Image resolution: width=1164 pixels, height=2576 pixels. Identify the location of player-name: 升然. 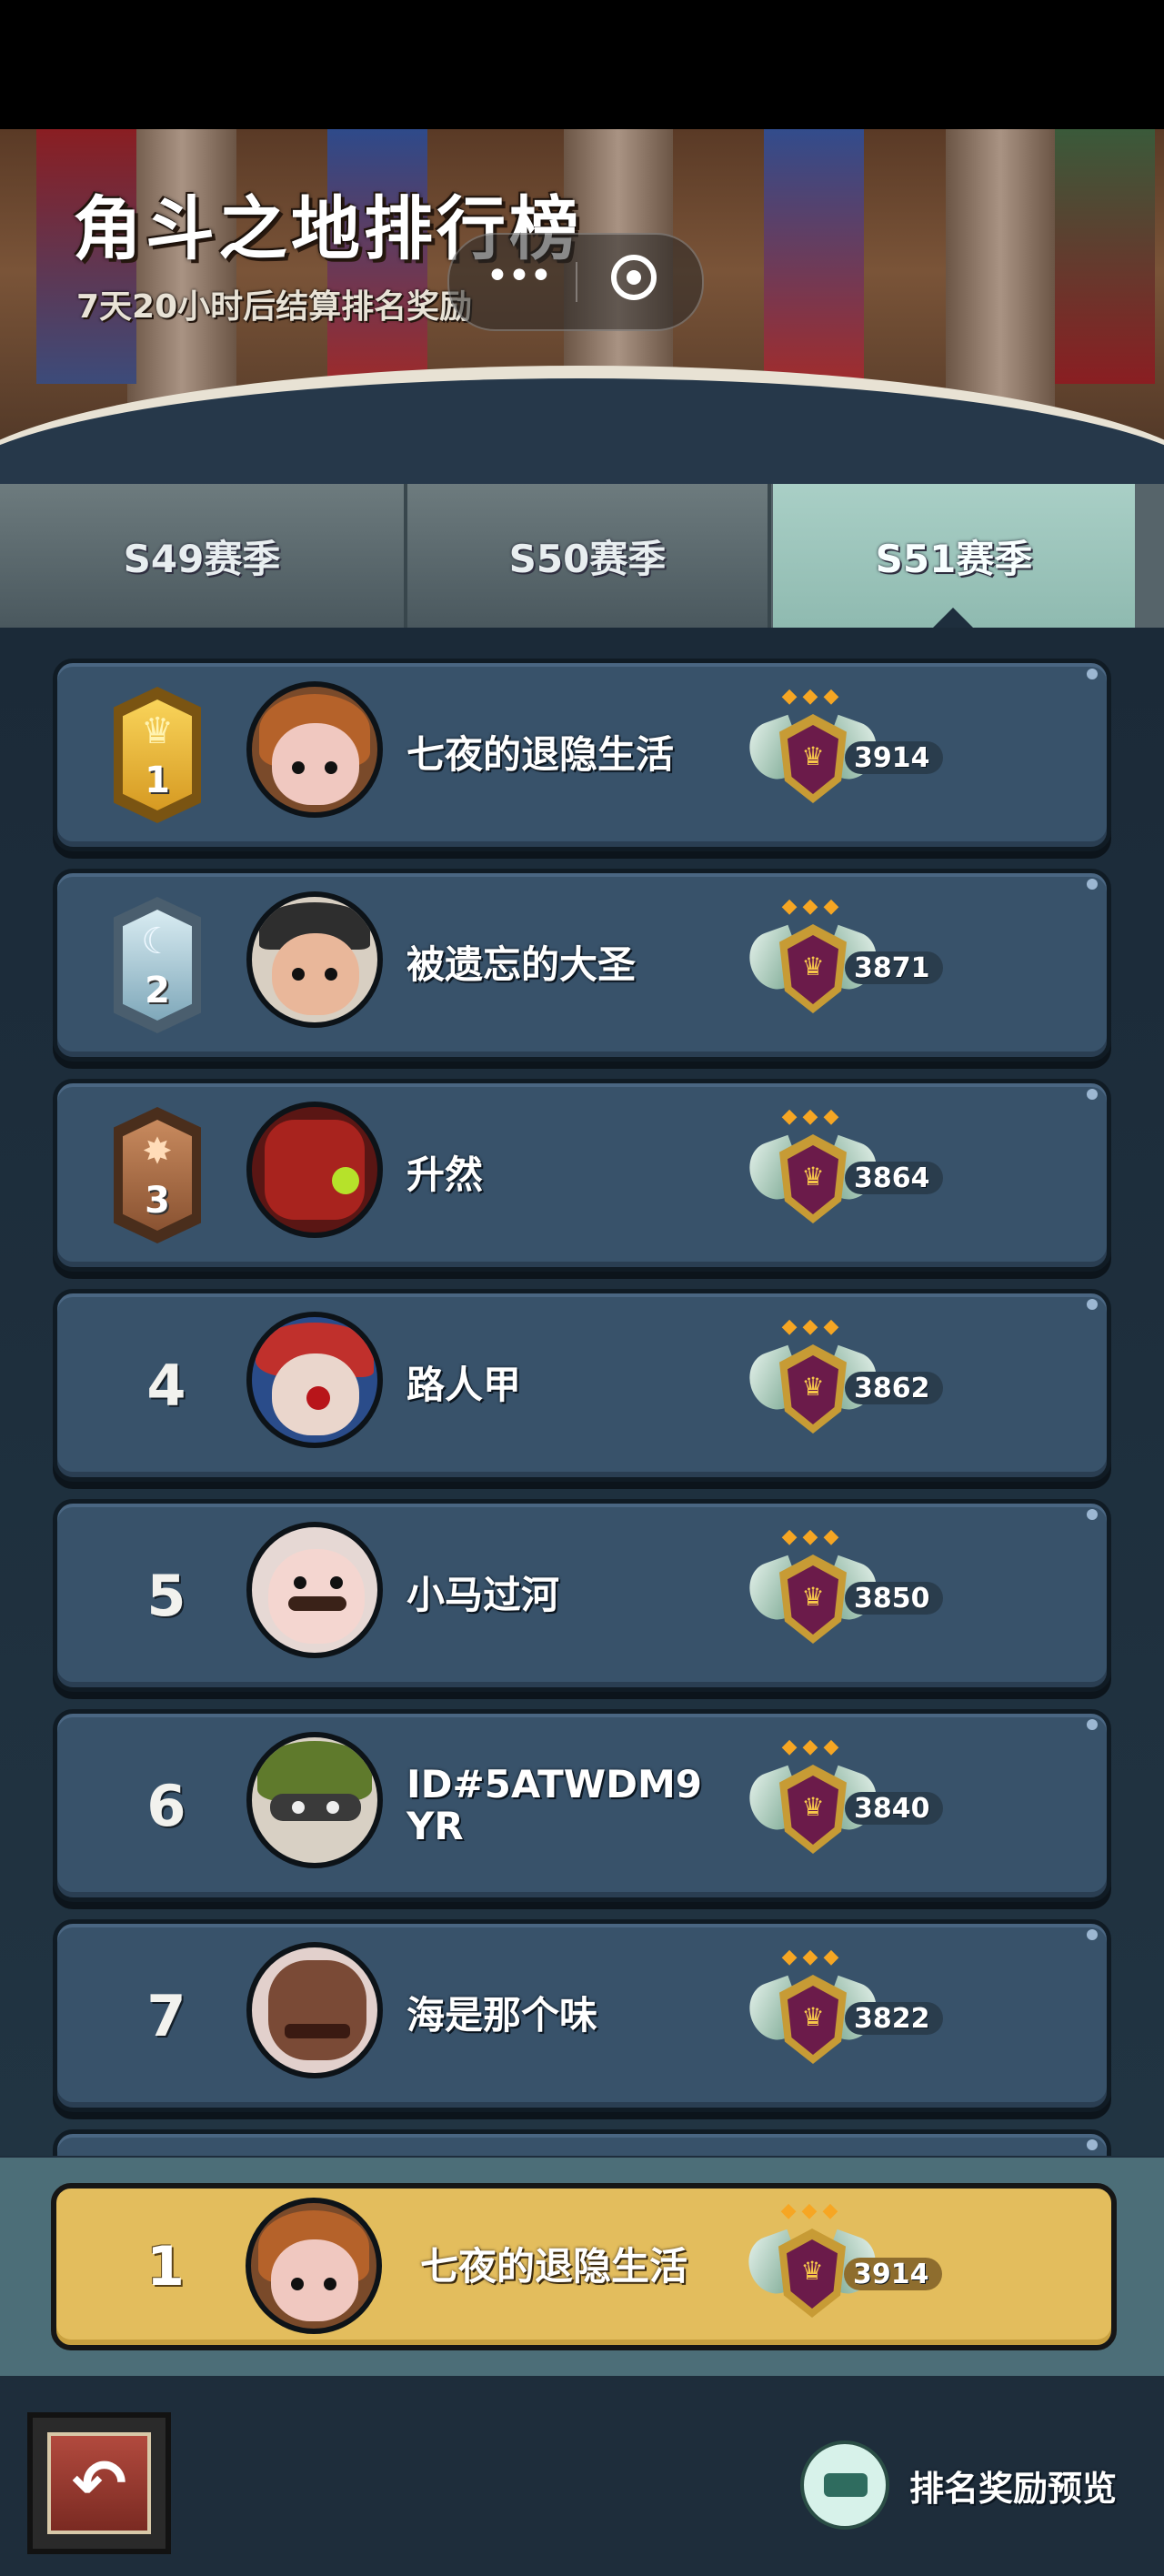
(445, 1174).